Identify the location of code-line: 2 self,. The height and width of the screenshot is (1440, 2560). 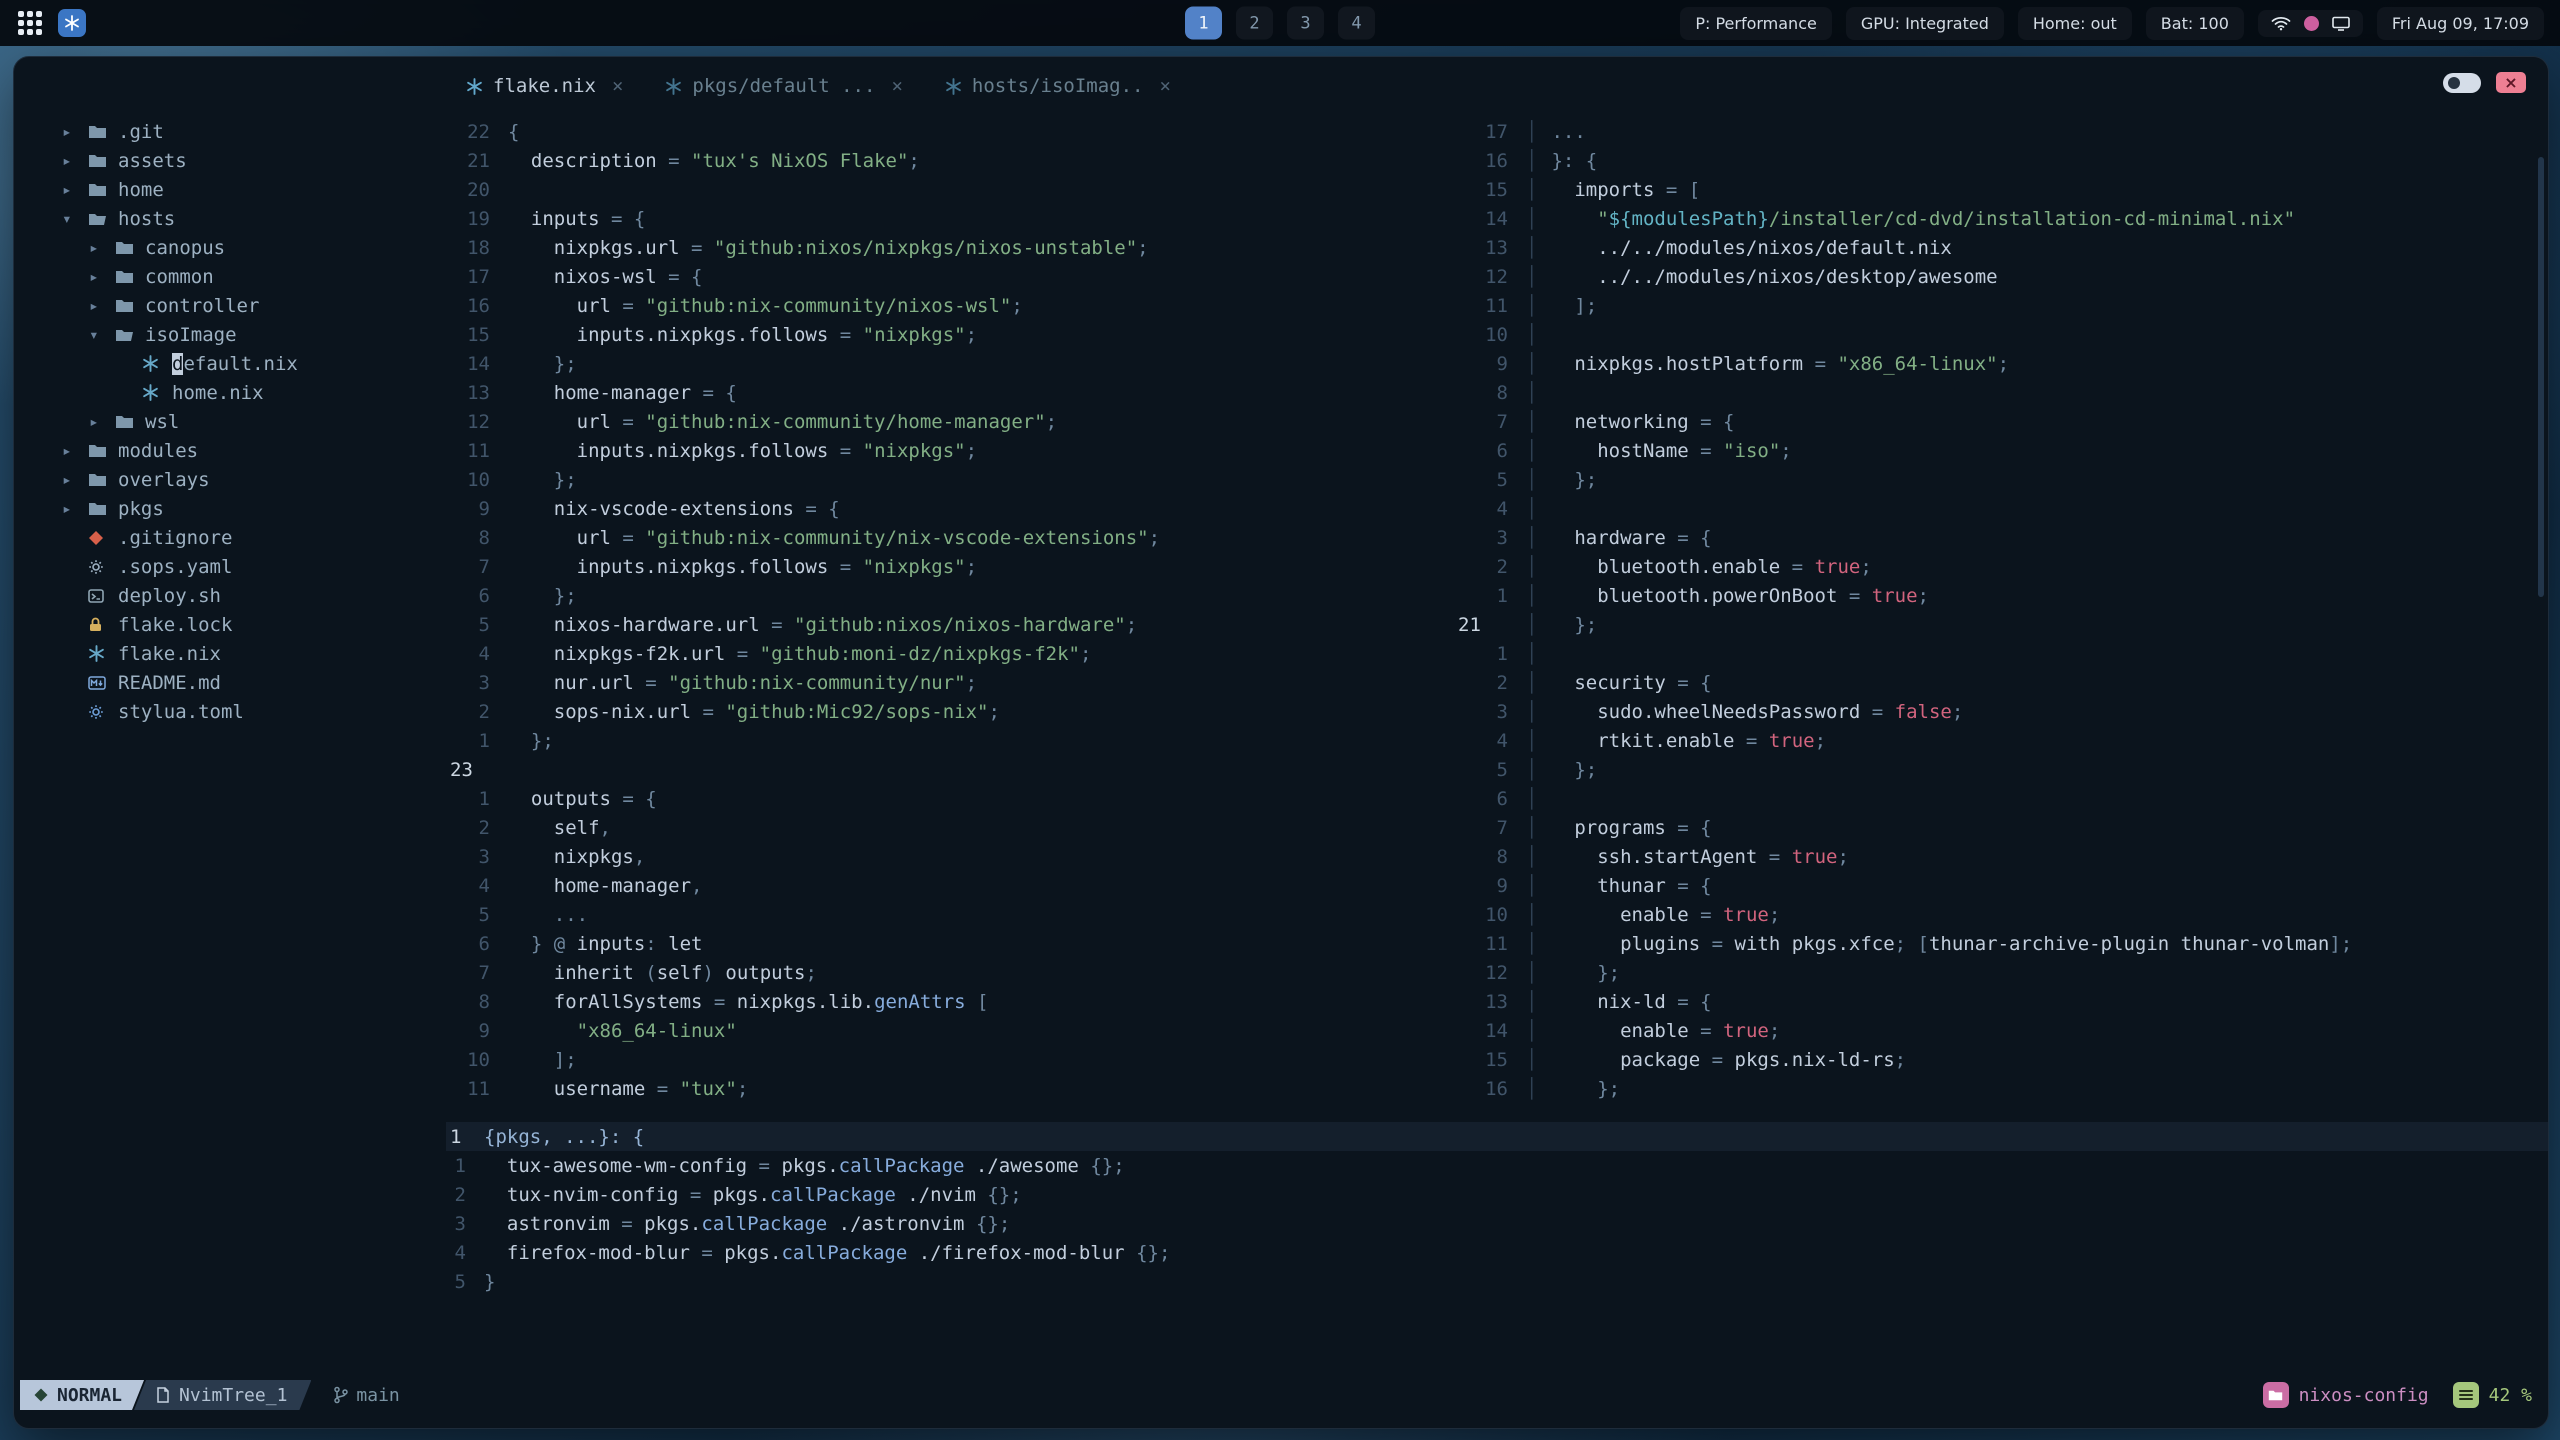
(950, 827).